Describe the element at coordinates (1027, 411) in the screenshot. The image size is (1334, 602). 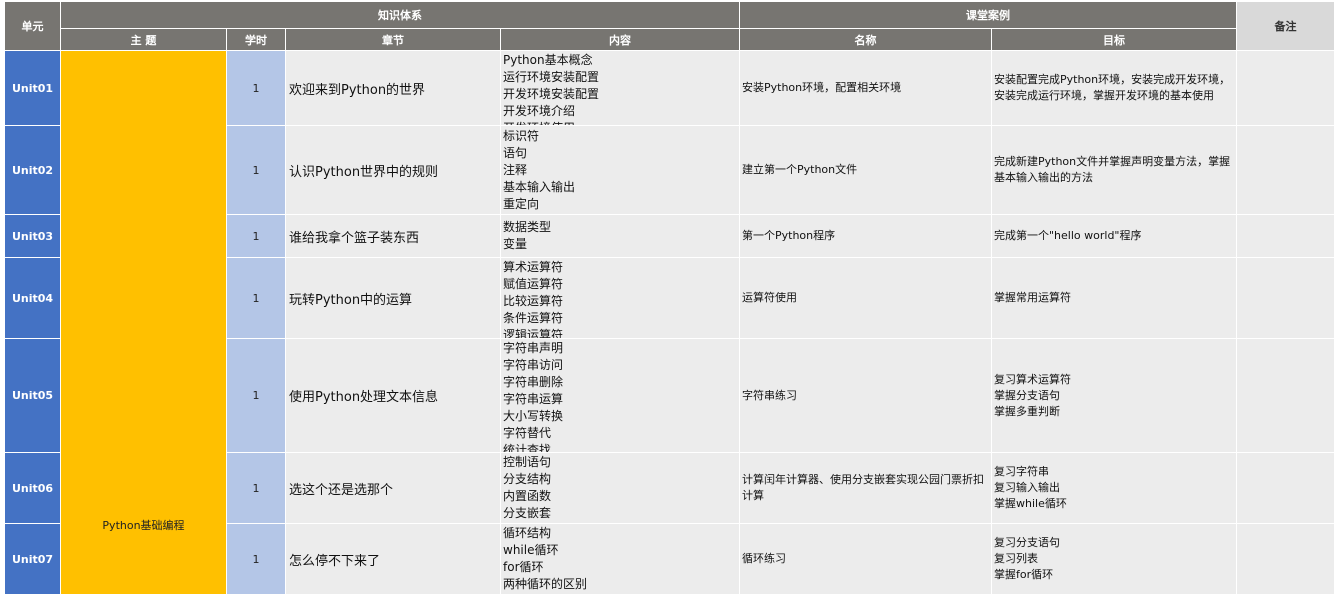
I see `goal-line: 掌握多重判断` at that location.